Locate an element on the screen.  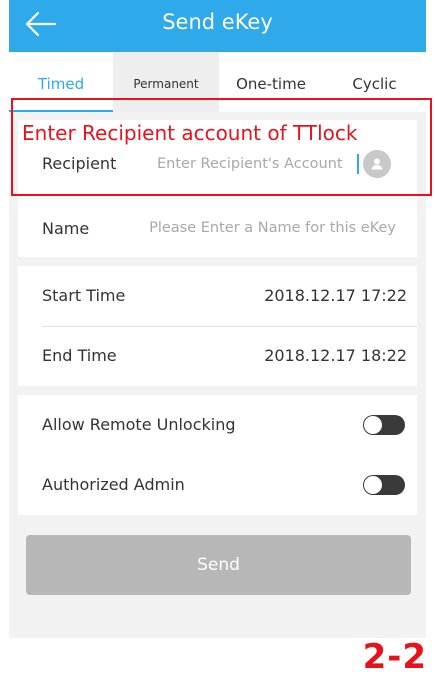
header-bar: Send eKey is located at coordinates (217, 26).